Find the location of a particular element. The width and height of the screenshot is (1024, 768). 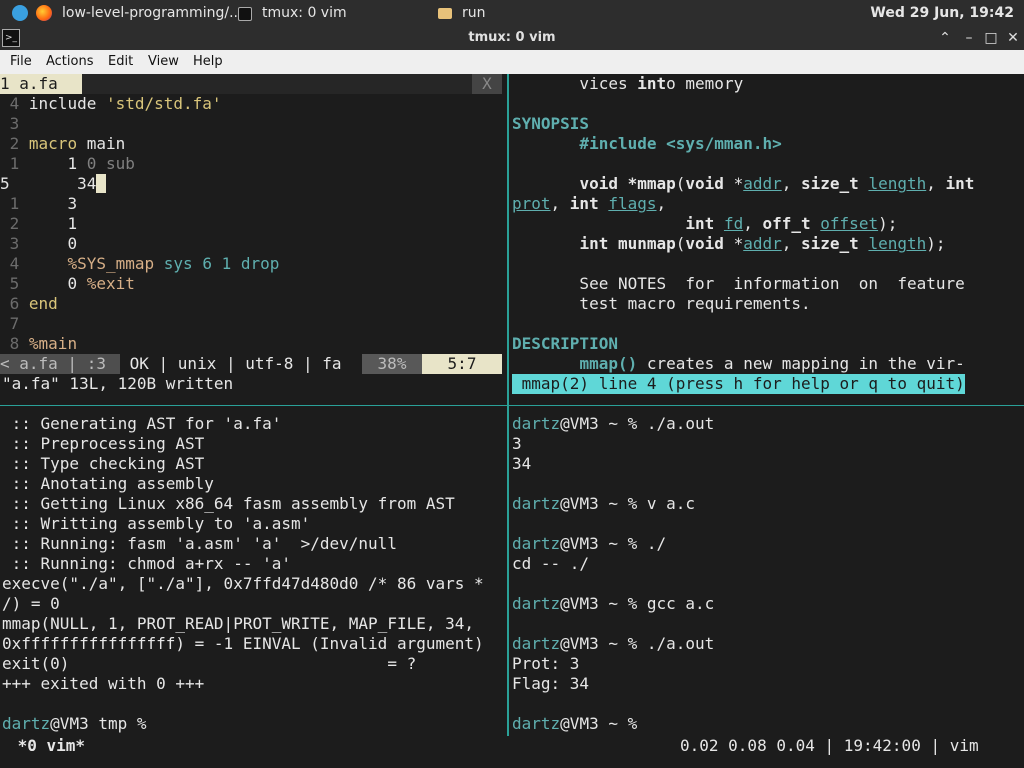

line-number: 8 is located at coordinates (14, 343).